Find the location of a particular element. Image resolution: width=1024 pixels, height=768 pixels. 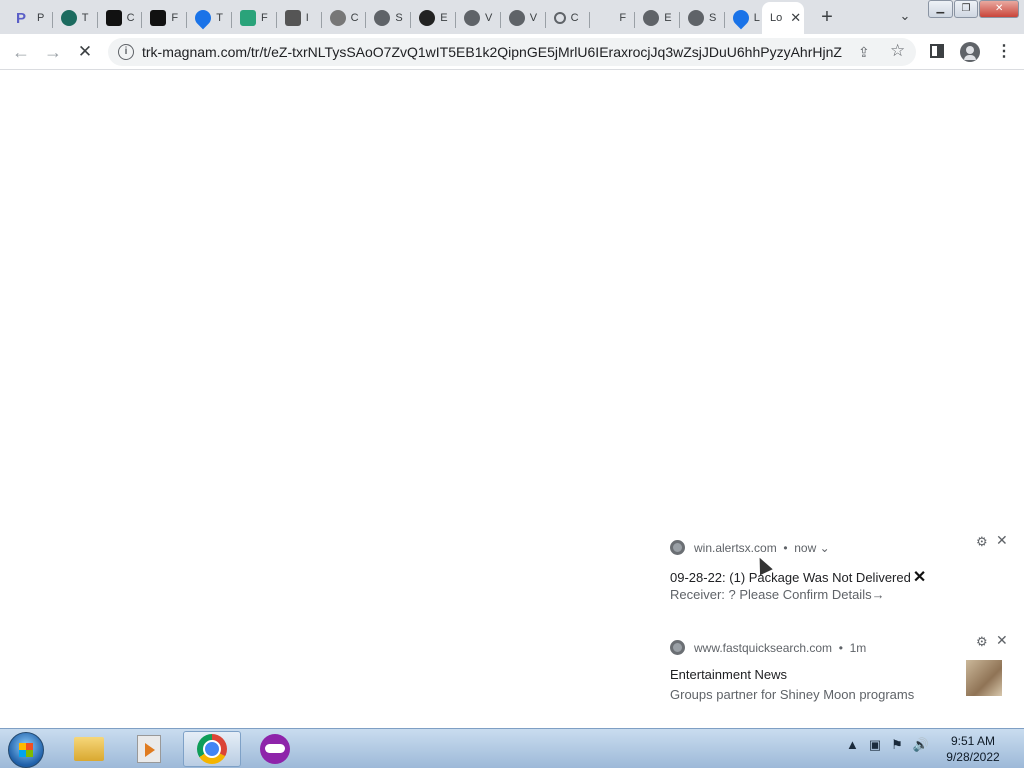

gift-box-icon is located at coordinates (248, 18).